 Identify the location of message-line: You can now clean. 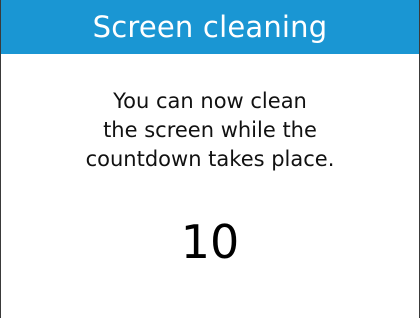
(210, 101).